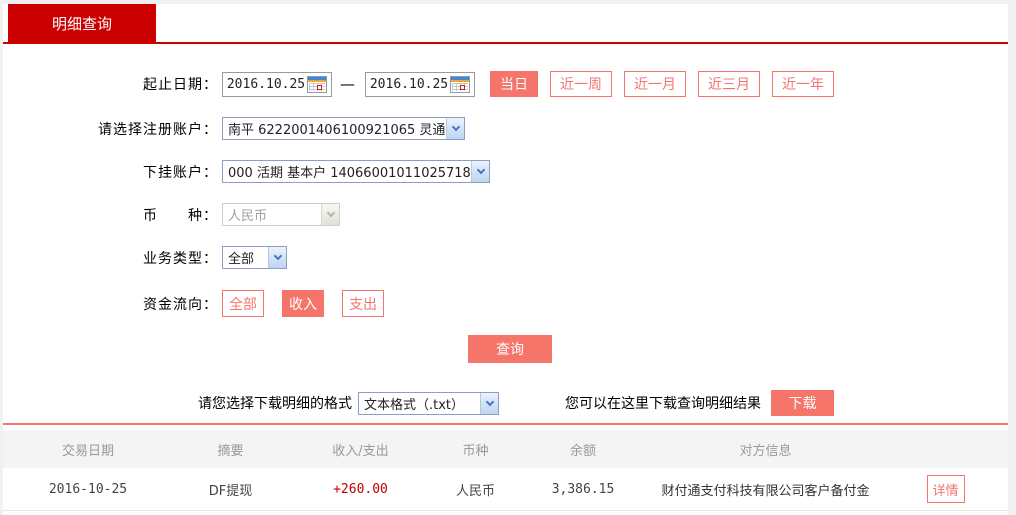 The width and height of the screenshot is (1016, 515). Describe the element at coordinates (337, 130) in the screenshot. I see `register-account-value: 南平 6222001406100921065 灵通卡` at that location.